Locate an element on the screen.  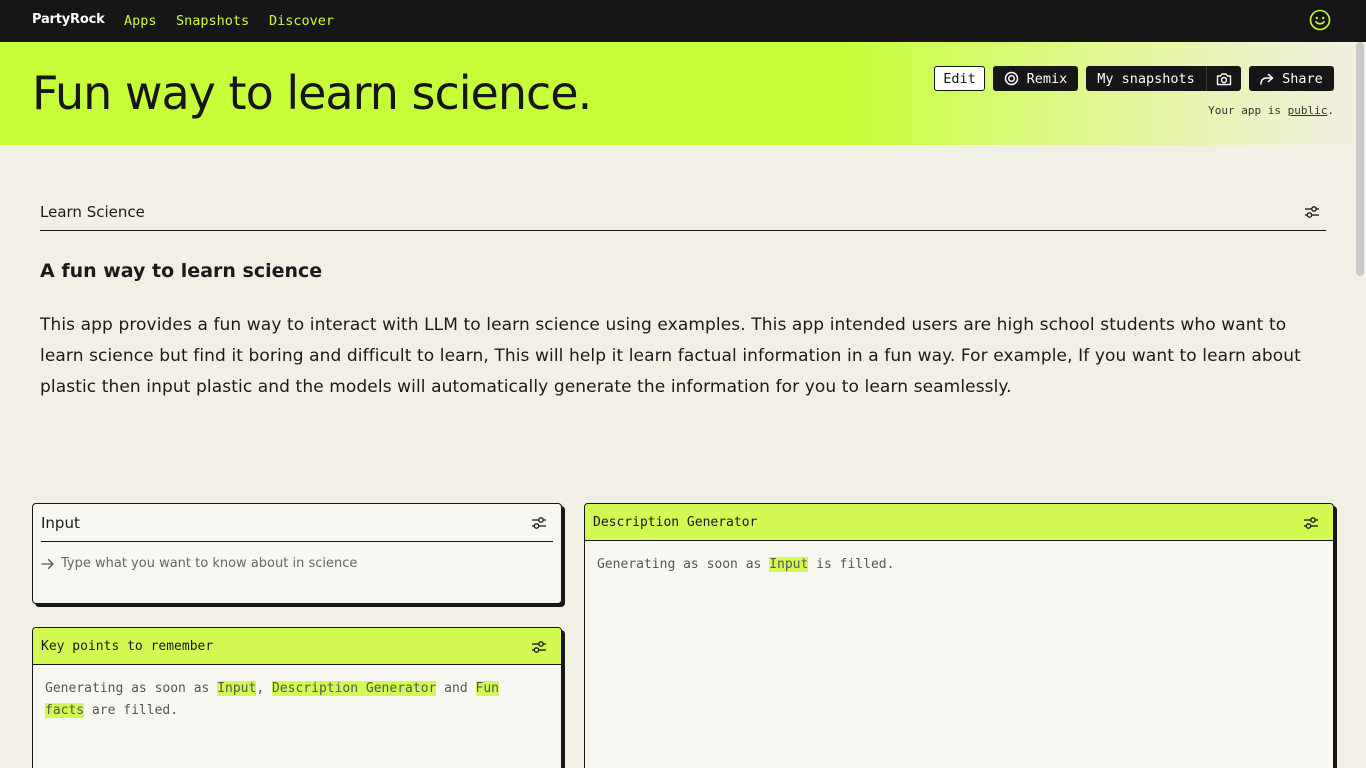
visibility-status: Your app is public. is located at coordinates (1271, 110).